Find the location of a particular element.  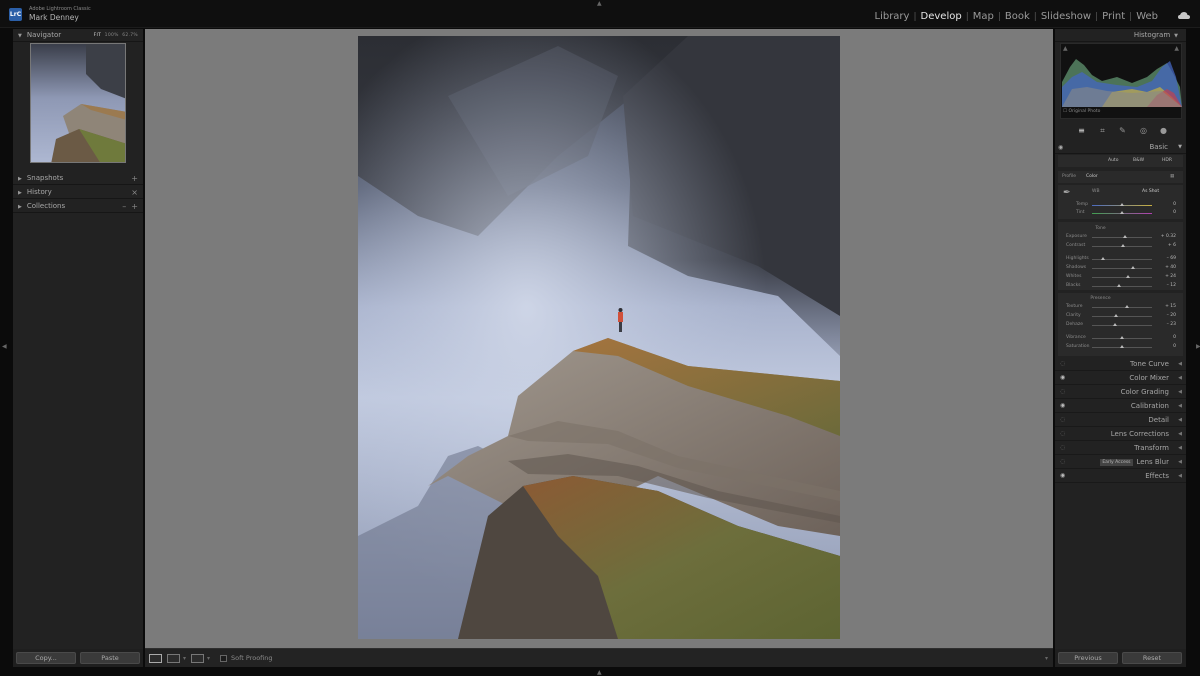

contrast-slider-thumb is located at coordinates (1123, 245).